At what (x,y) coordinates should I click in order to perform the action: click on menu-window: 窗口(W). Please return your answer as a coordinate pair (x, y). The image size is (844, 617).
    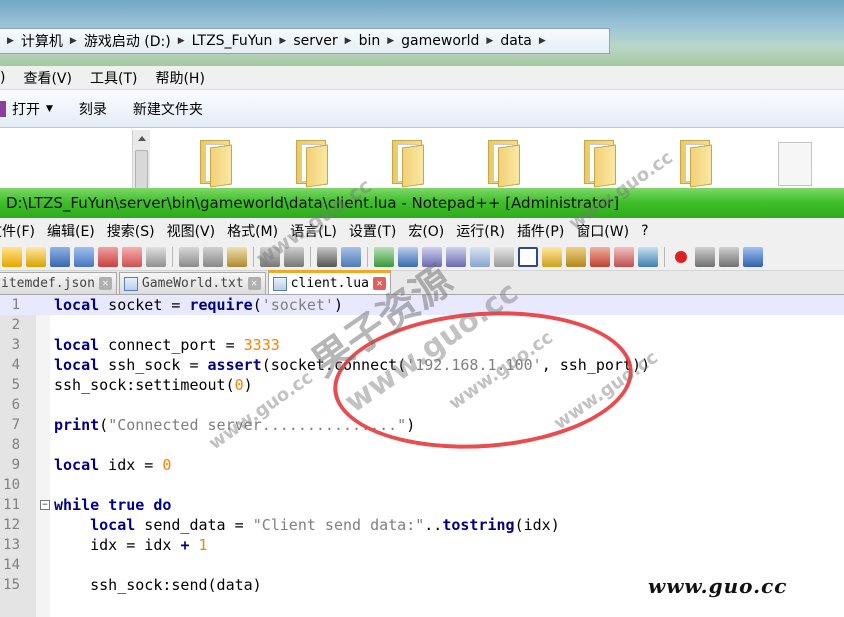
    Looking at the image, I should click on (602, 231).